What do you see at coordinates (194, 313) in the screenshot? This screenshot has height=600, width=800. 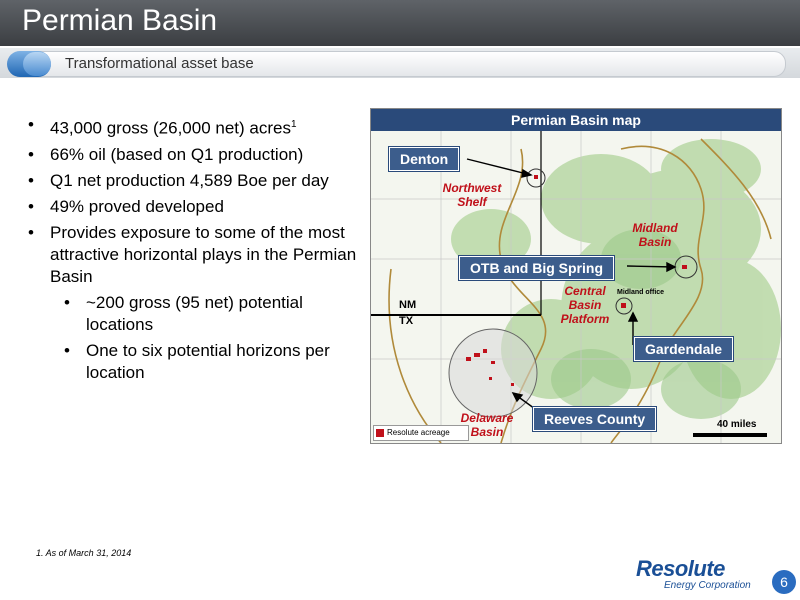 I see `sub-bullet-text: ~200 gross (95 net) potential locations` at bounding box center [194, 313].